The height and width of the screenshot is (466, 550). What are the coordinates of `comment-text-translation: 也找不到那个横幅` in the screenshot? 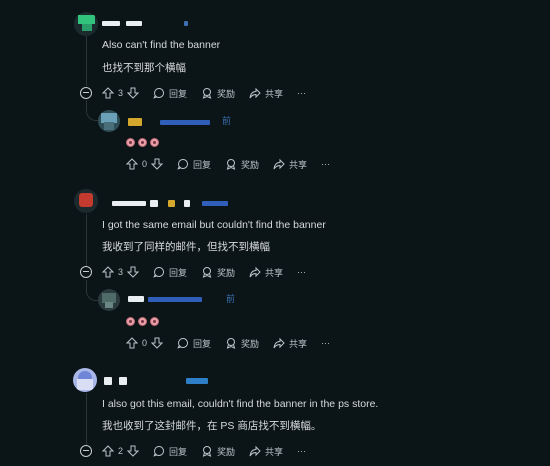 It's located at (144, 68).